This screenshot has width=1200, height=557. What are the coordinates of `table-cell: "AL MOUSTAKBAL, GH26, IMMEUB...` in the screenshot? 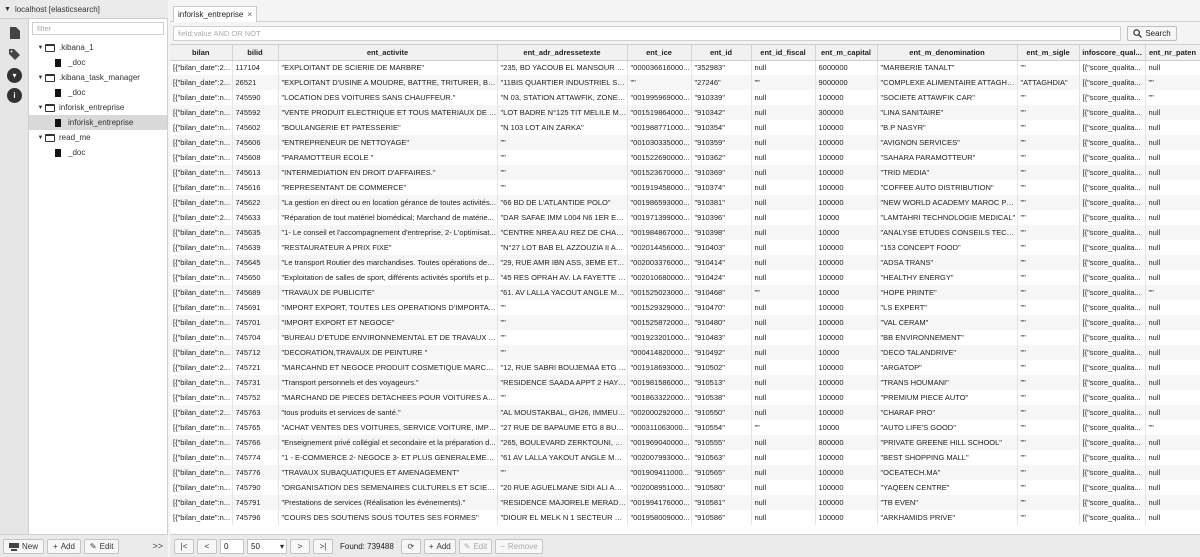 It's located at (562, 412).